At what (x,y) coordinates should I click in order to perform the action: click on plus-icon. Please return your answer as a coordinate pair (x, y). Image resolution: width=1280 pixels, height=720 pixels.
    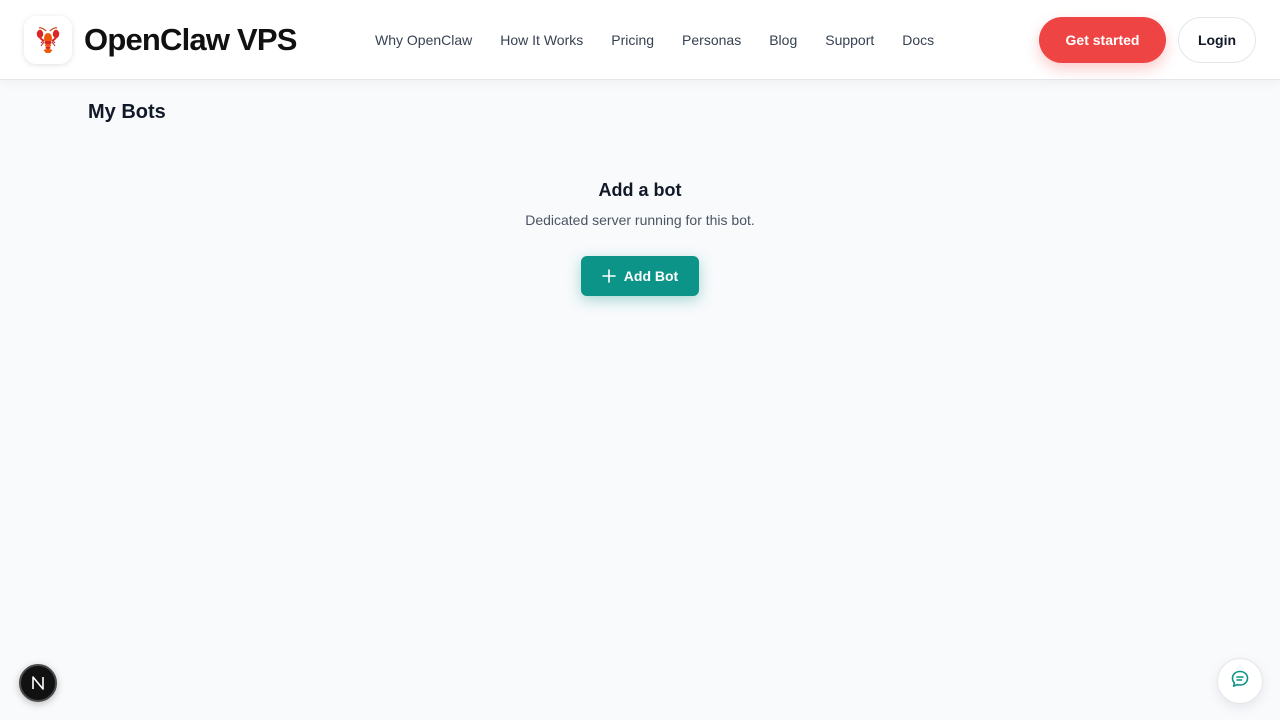
    Looking at the image, I should click on (608, 276).